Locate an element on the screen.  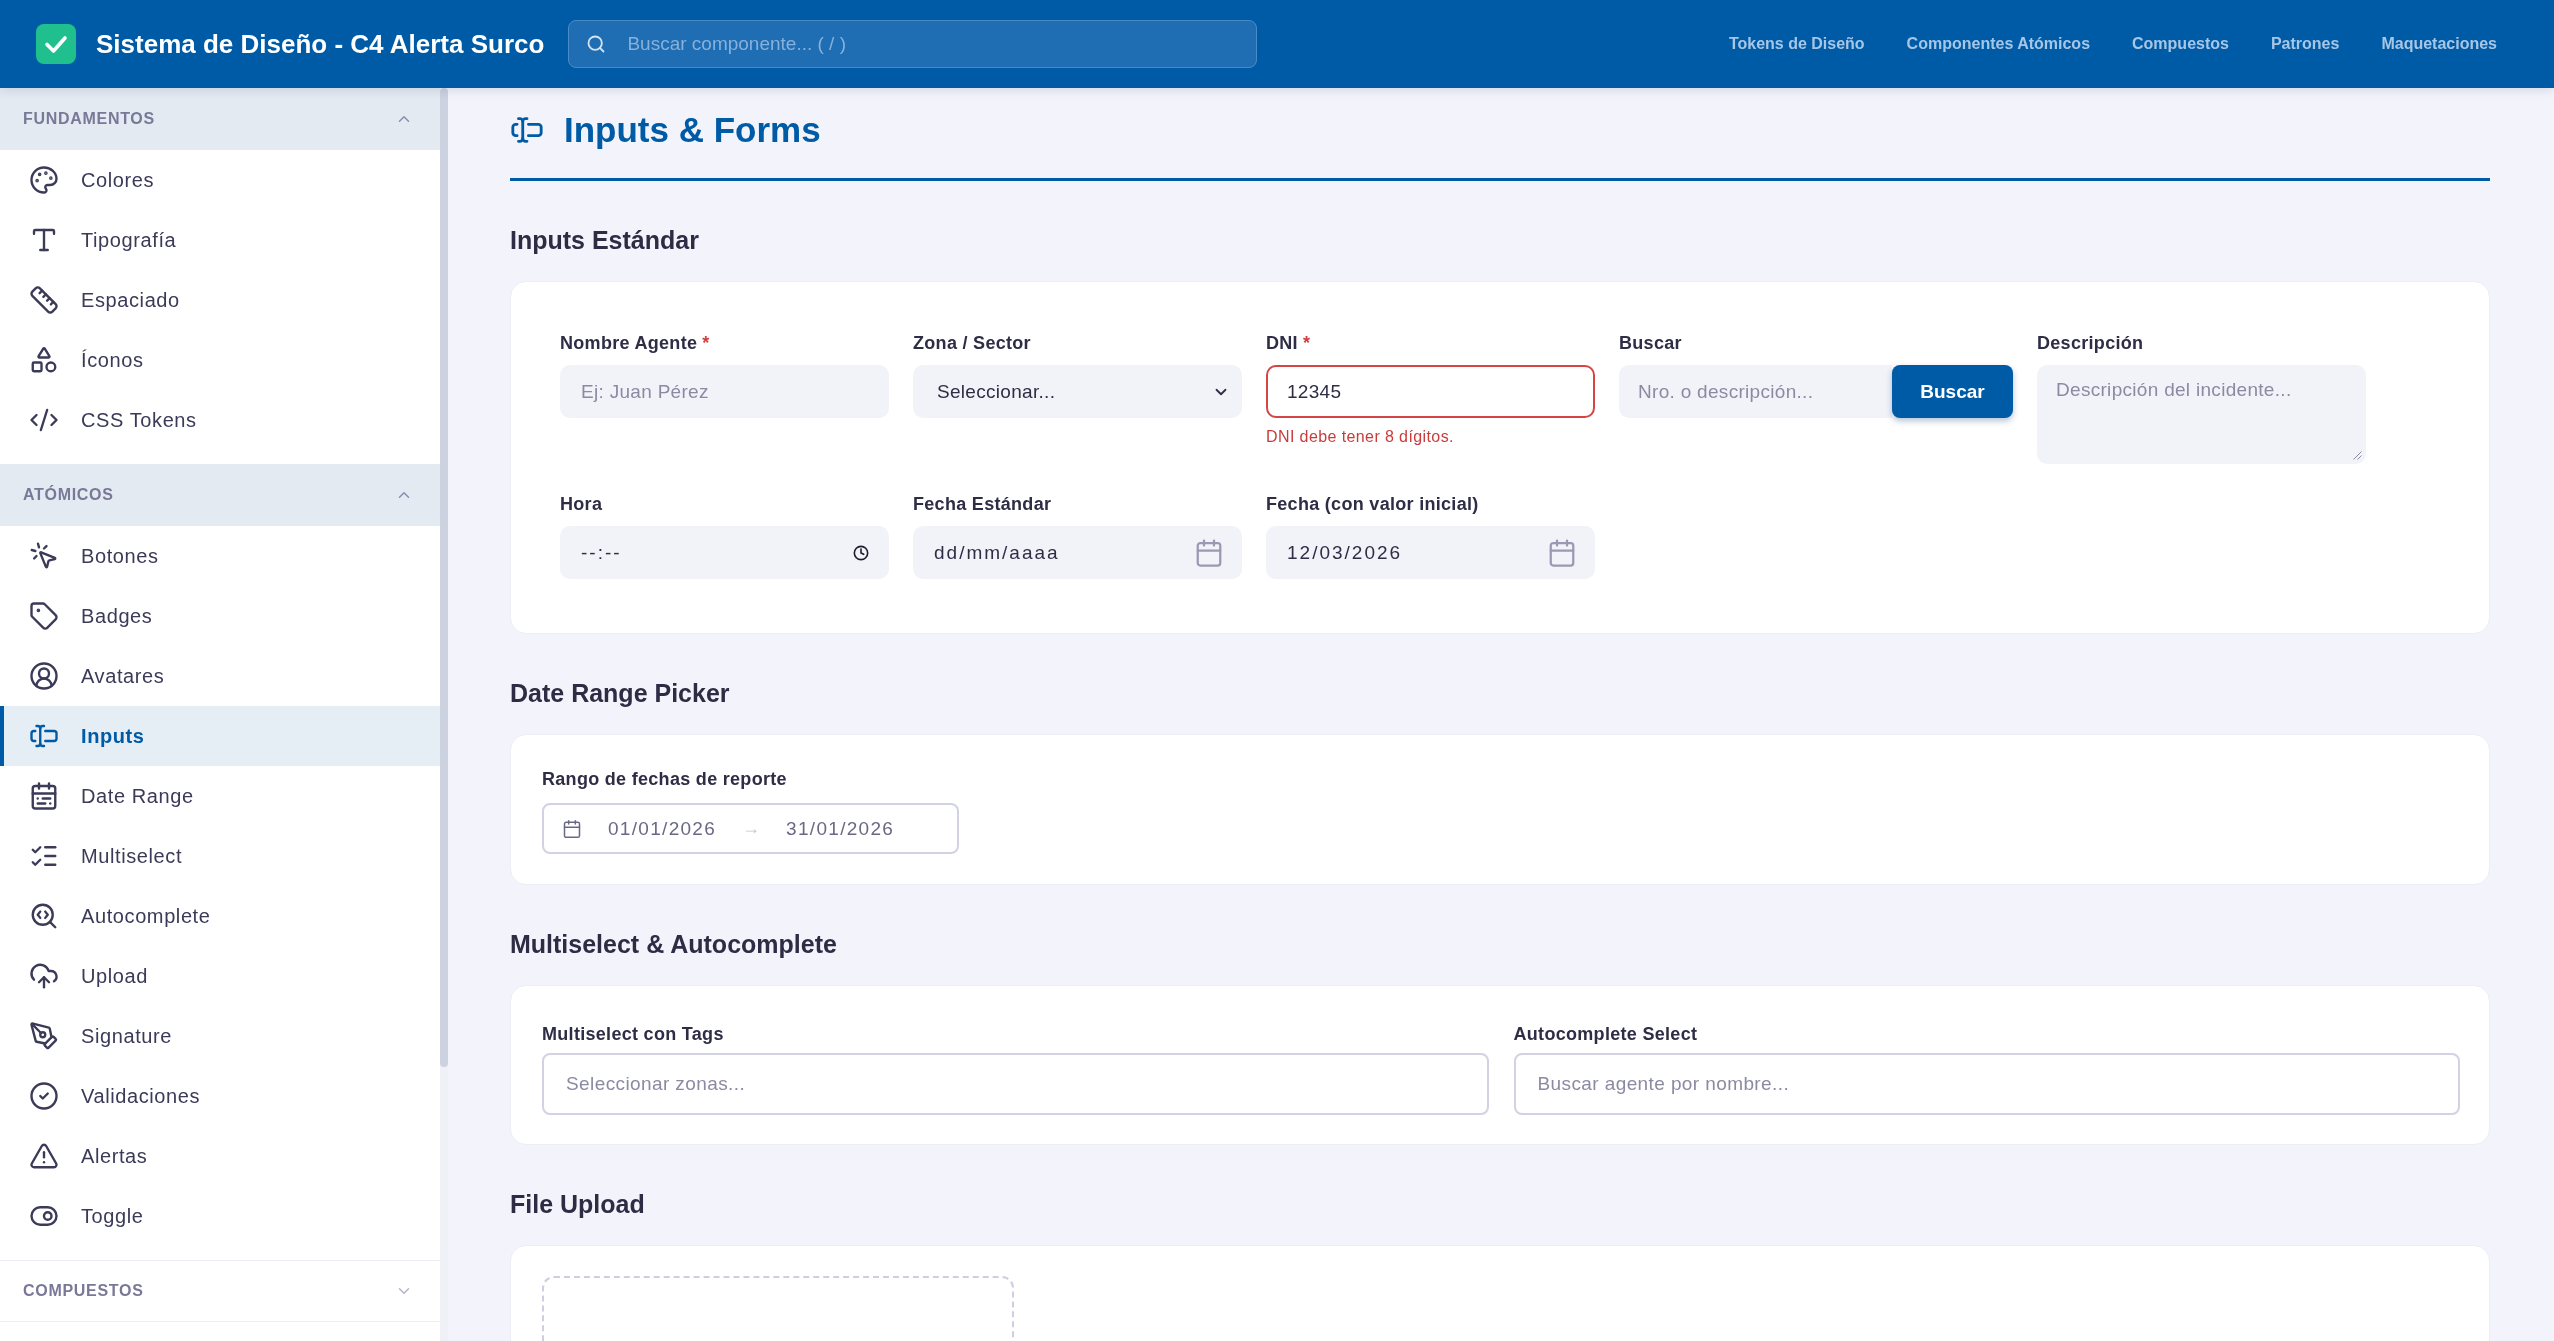
nav-link: Maquetaciones is located at coordinates (2439, 44).